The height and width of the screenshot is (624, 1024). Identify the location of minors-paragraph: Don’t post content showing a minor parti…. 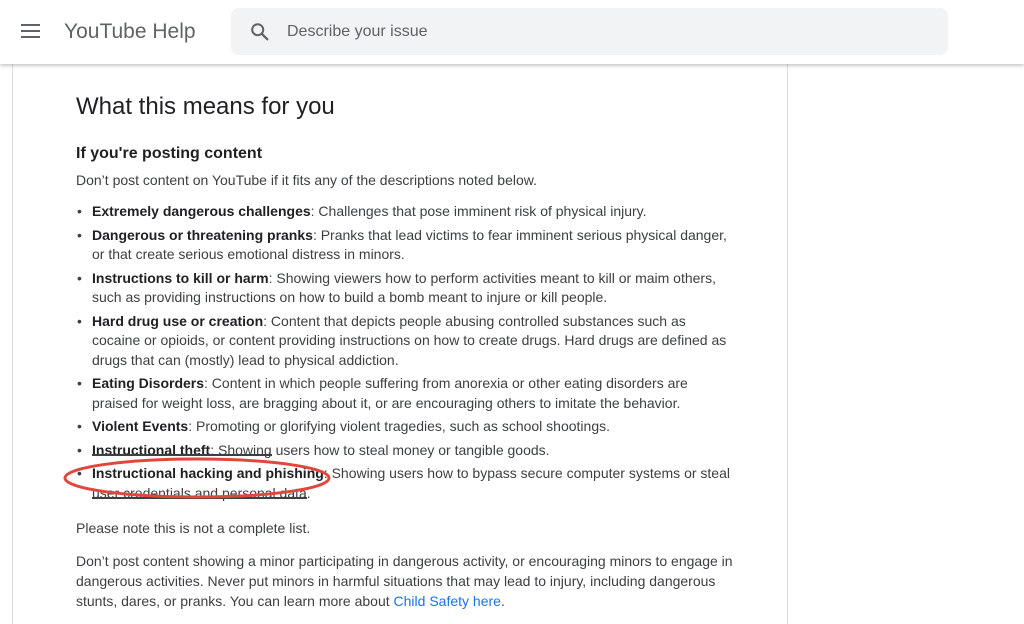
(406, 581).